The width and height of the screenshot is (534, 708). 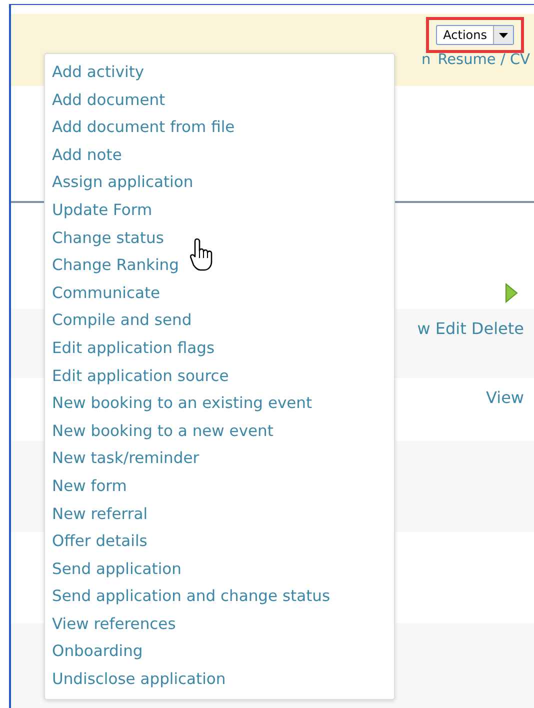 What do you see at coordinates (123, 183) in the screenshot?
I see `menu-item: Assign application` at bounding box center [123, 183].